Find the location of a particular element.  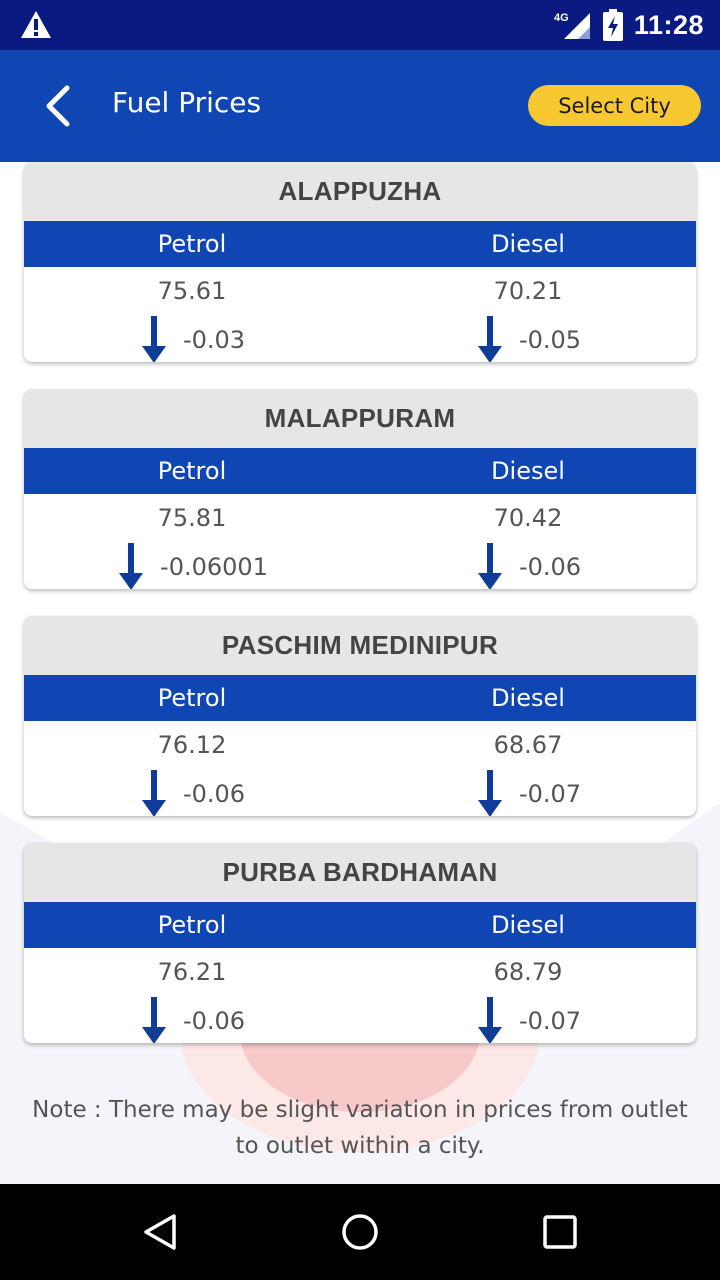

petrol-price: 75.81 is located at coordinates (192, 518).